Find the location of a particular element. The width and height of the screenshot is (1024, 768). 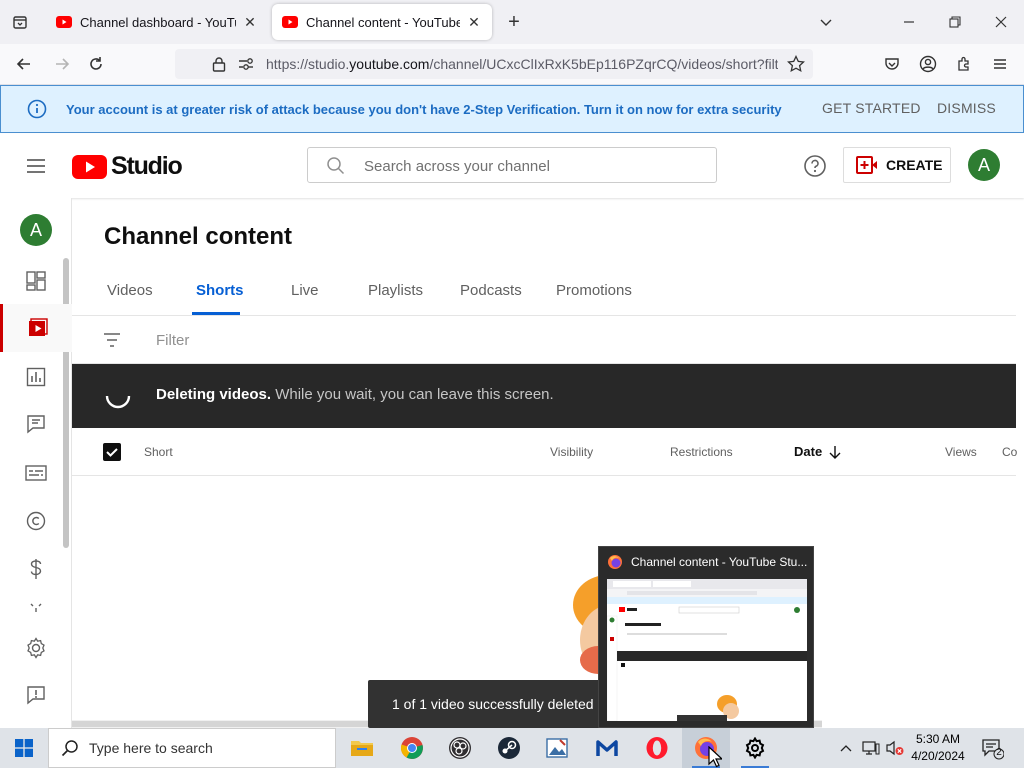

pocket-icon is located at coordinates (892, 64).